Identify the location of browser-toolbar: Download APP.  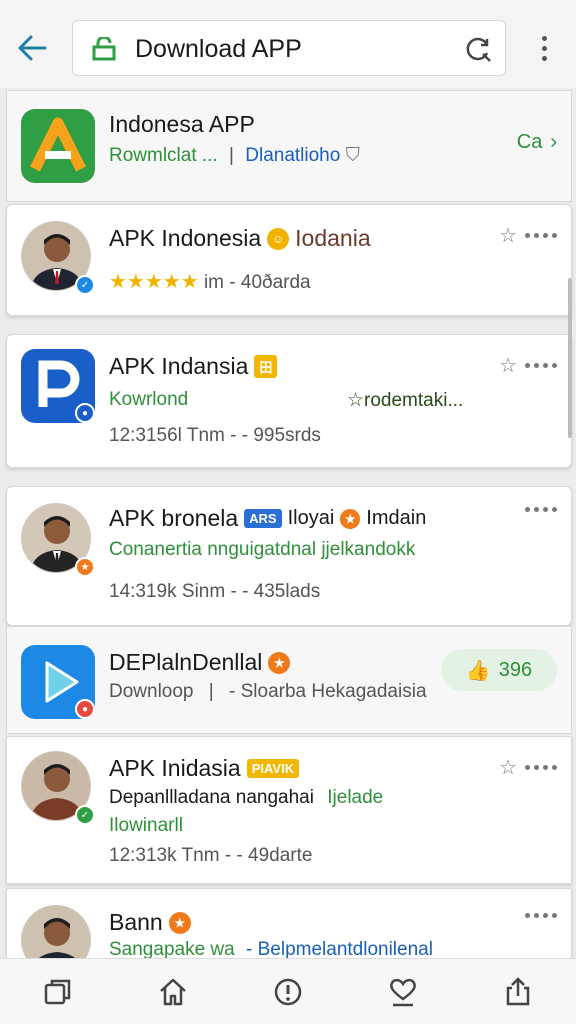
(288, 48).